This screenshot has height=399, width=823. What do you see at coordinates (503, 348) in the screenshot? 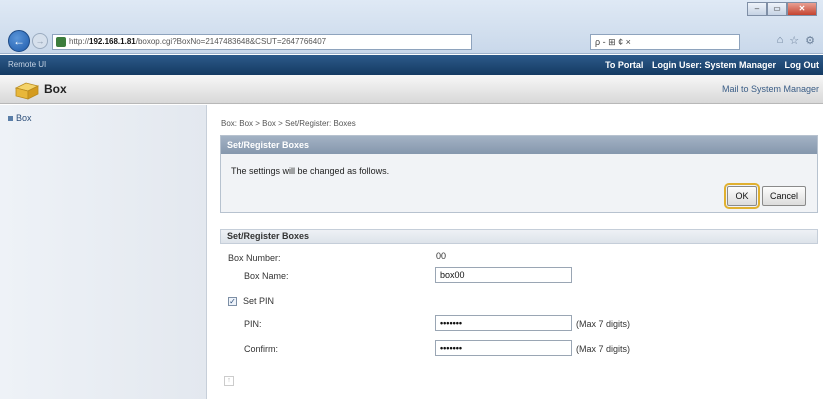
I see `confirm-pin-field: •••••••` at bounding box center [503, 348].